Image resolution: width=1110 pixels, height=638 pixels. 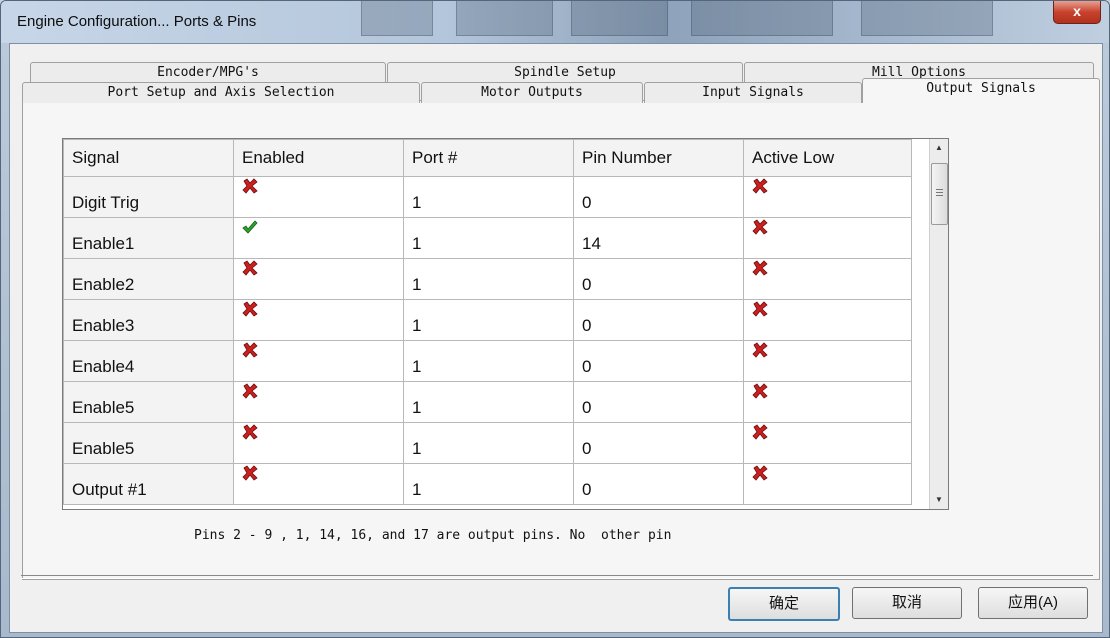 I want to click on tab-spindle-setup: Spindle Setup, so click(x=565, y=72).